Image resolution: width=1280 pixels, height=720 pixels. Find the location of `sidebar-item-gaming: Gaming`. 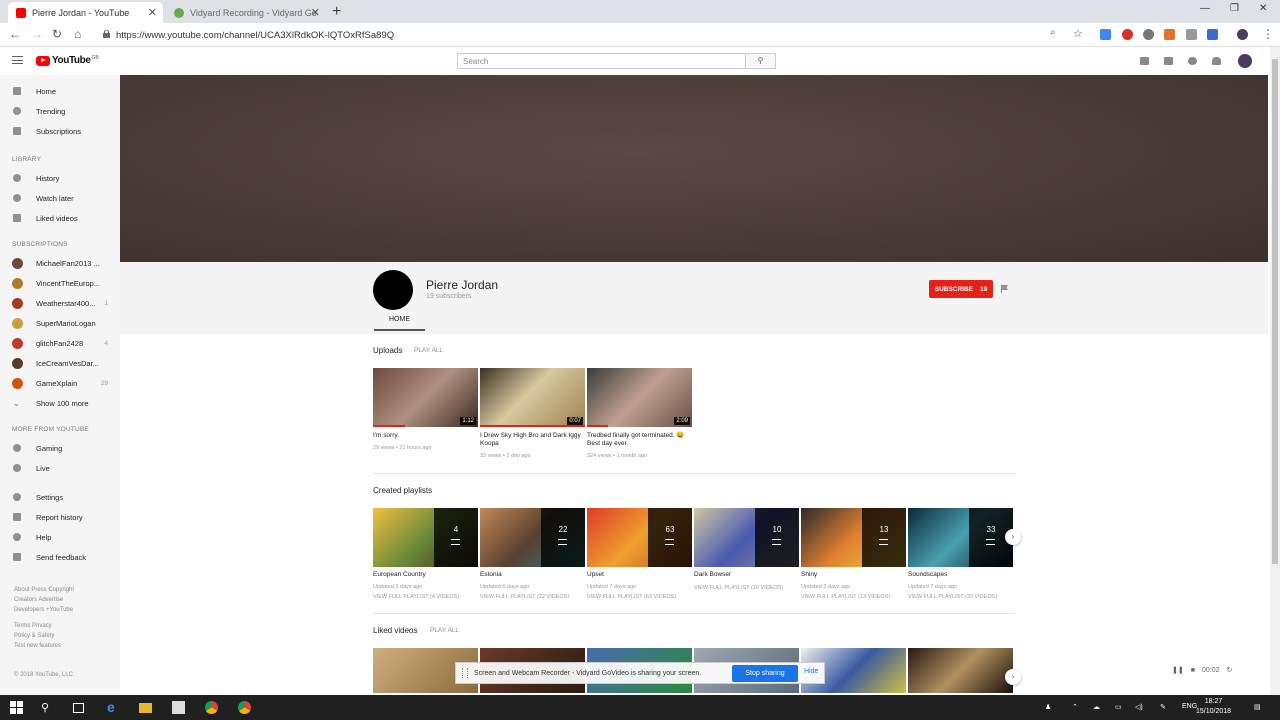

sidebar-item-gaming: Gaming is located at coordinates (60, 448).